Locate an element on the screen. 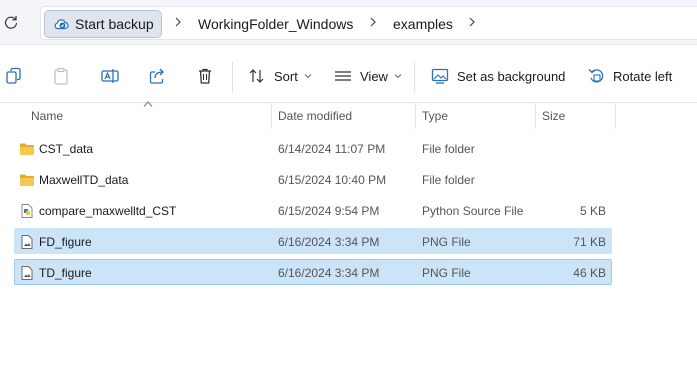 The image size is (697, 370). file-date-modified: 6/14/2024 11:07 PM is located at coordinates (332, 149).